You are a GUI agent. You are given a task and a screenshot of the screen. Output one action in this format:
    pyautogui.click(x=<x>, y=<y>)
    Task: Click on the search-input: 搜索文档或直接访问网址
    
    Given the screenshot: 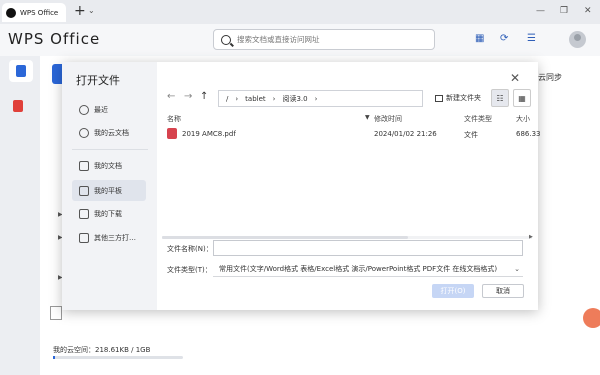 What is the action you would take?
    pyautogui.click(x=324, y=39)
    